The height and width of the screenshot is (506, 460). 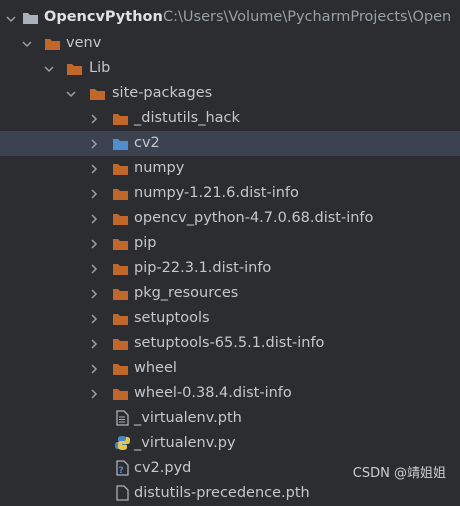 What do you see at coordinates (145, 243) in the screenshot?
I see `tree-item-label: pip` at bounding box center [145, 243].